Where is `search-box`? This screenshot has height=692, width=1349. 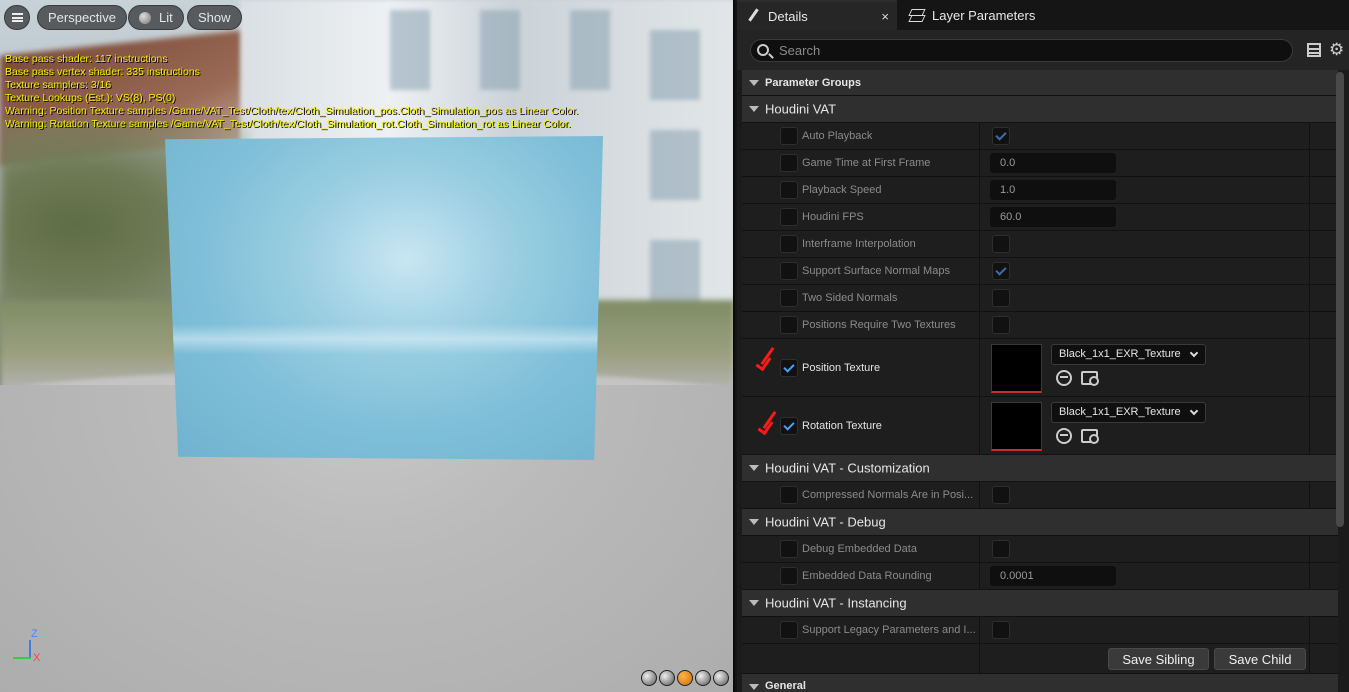
search-box is located at coordinates (1021, 50).